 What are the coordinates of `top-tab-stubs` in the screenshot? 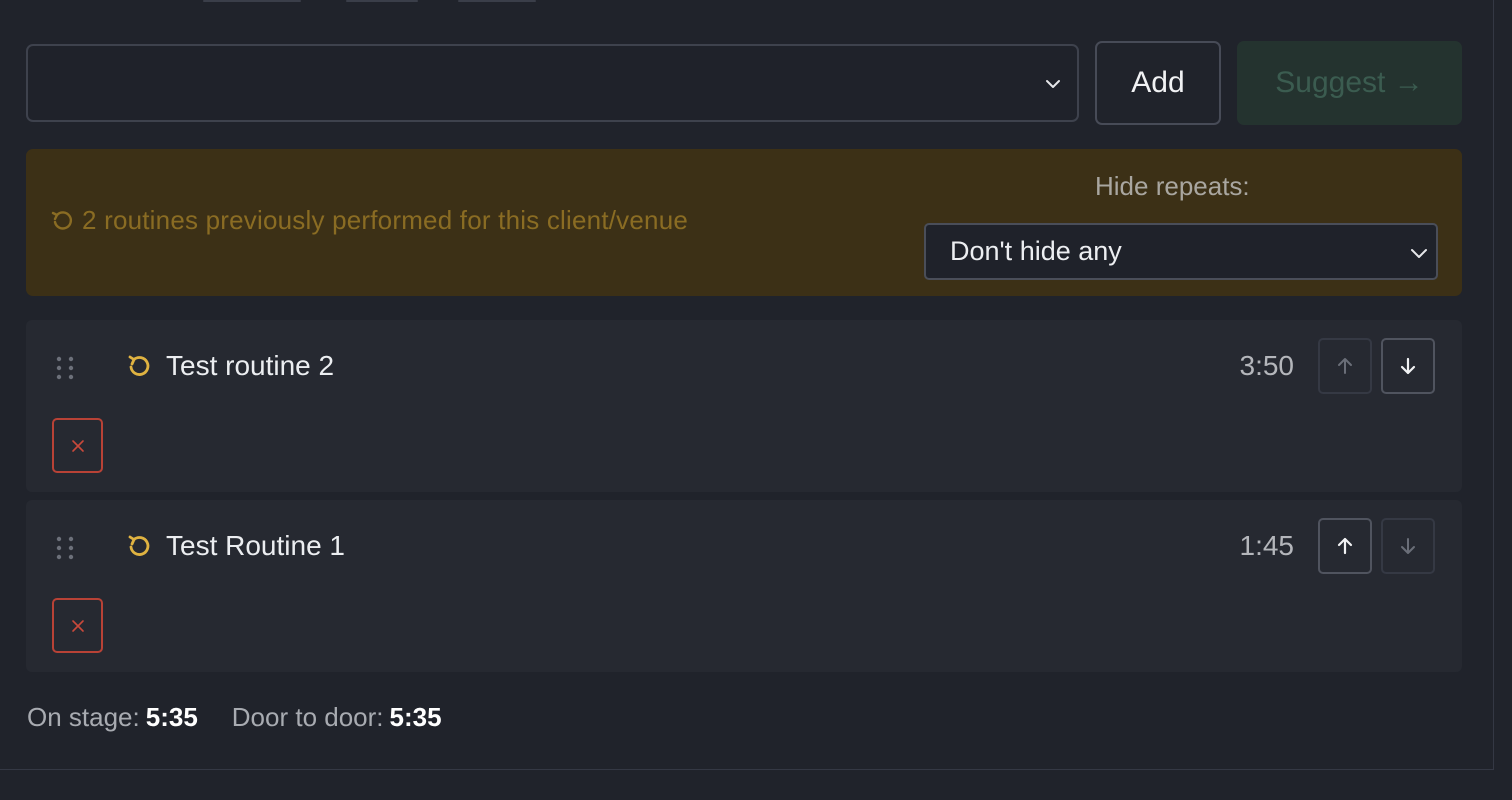 It's located at (746, 1).